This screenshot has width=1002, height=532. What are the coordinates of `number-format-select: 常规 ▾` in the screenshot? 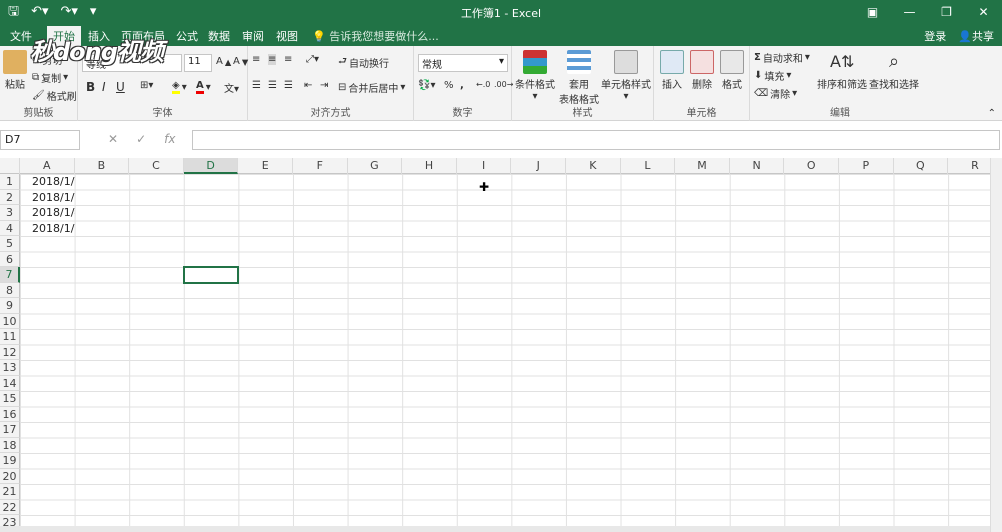 It's located at (463, 63).